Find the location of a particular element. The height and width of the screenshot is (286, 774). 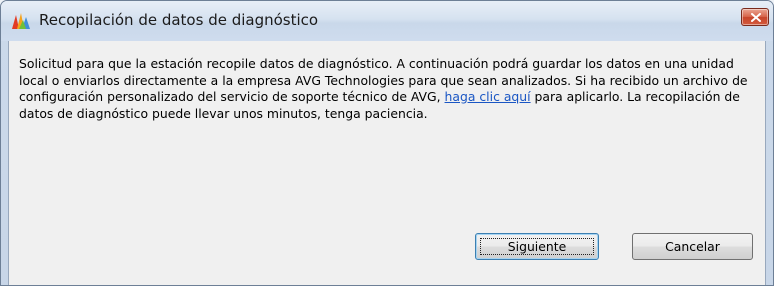

focus-ring is located at coordinates (537, 246).